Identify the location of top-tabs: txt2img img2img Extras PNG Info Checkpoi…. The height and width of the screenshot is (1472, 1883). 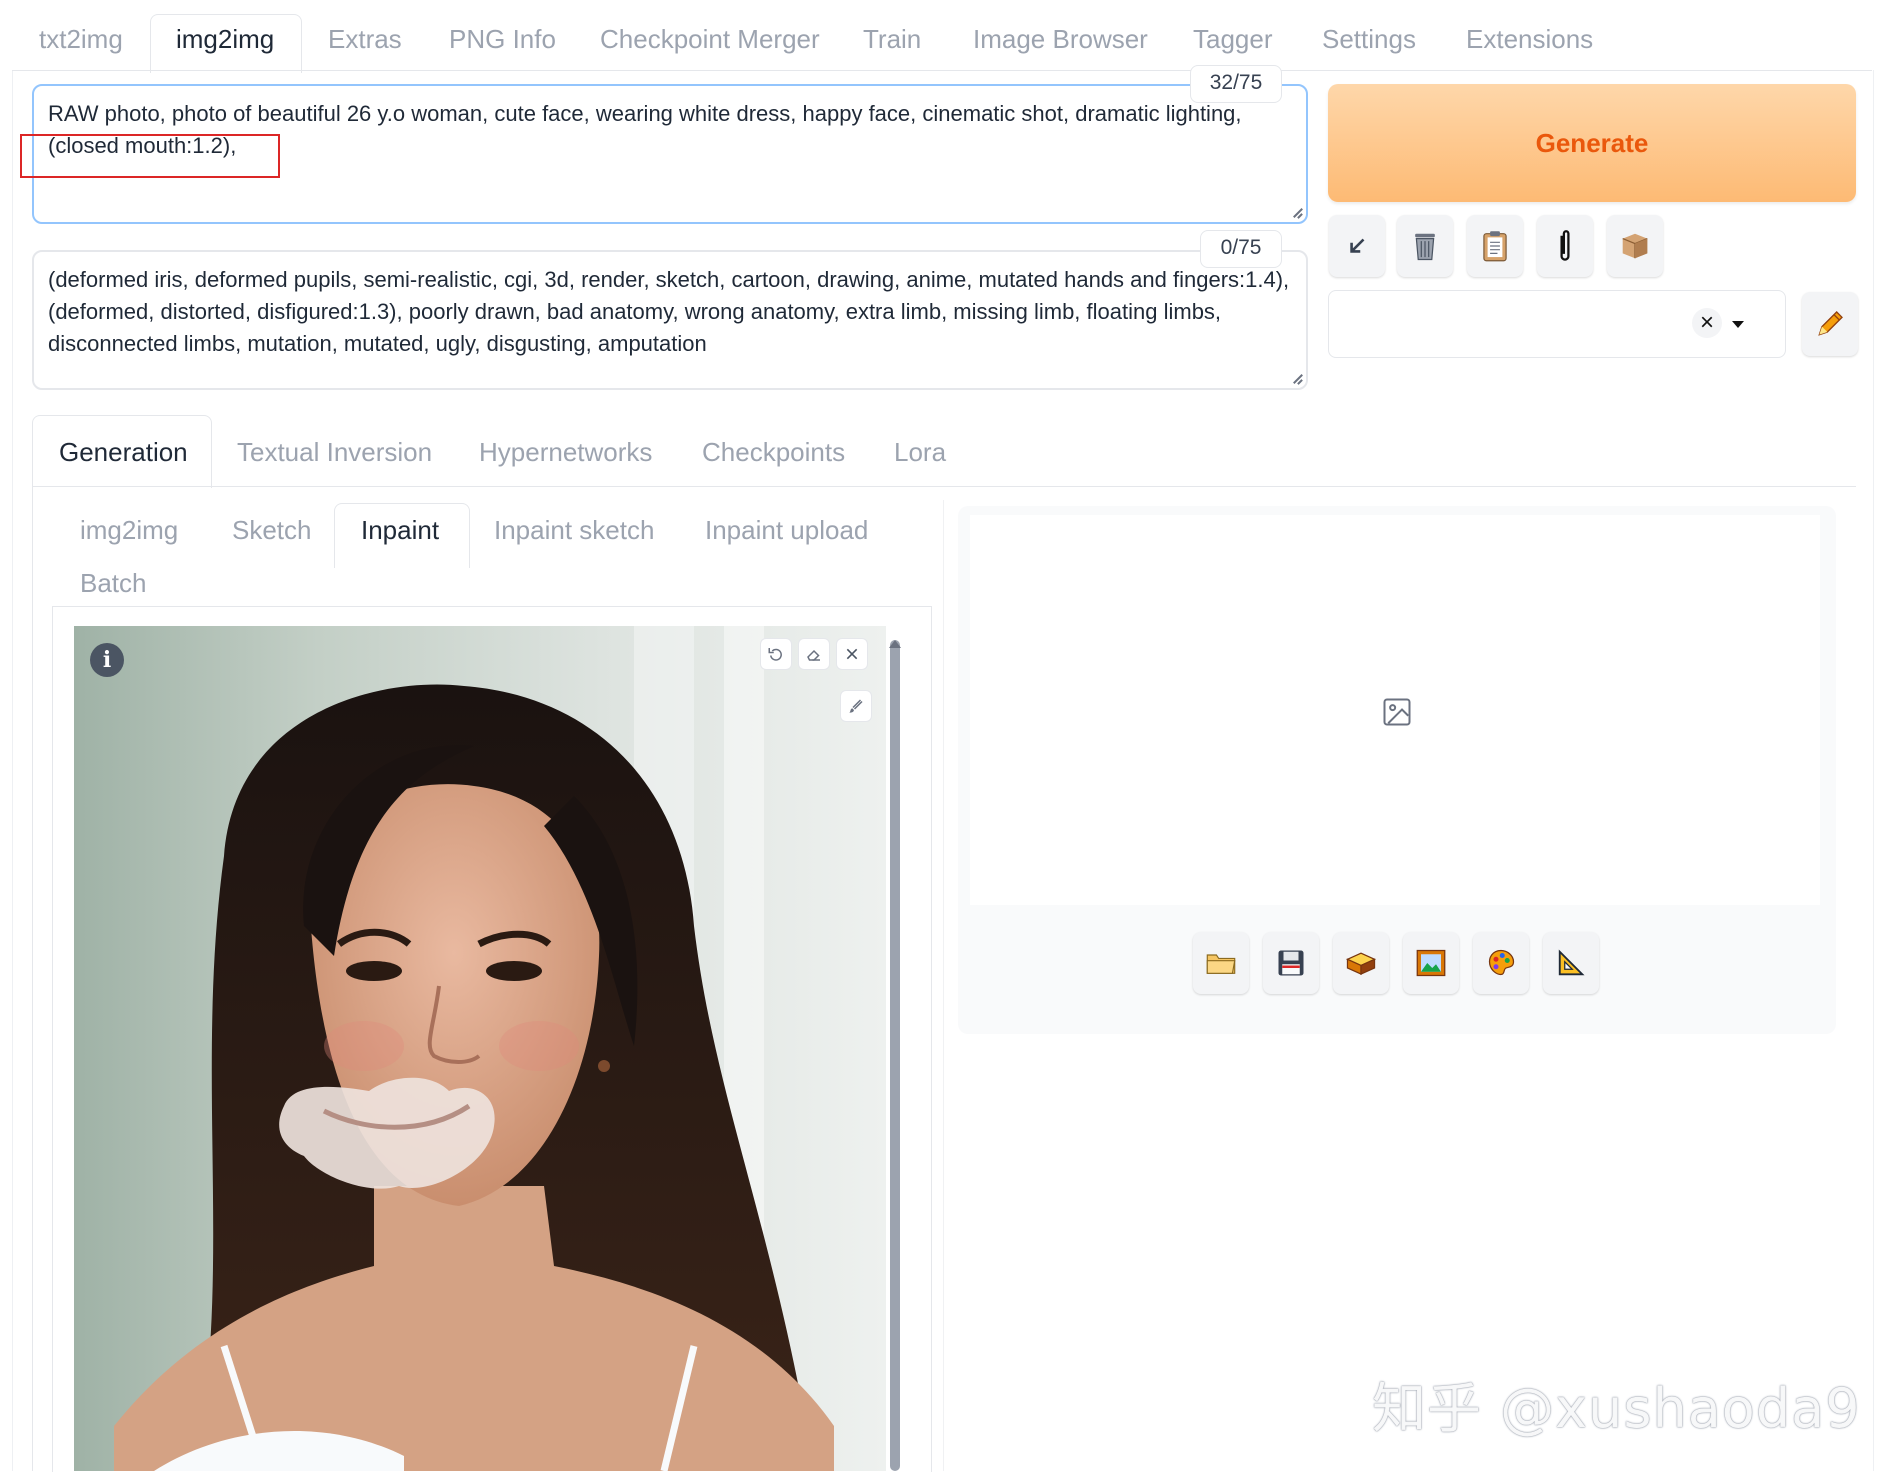
(942, 35).